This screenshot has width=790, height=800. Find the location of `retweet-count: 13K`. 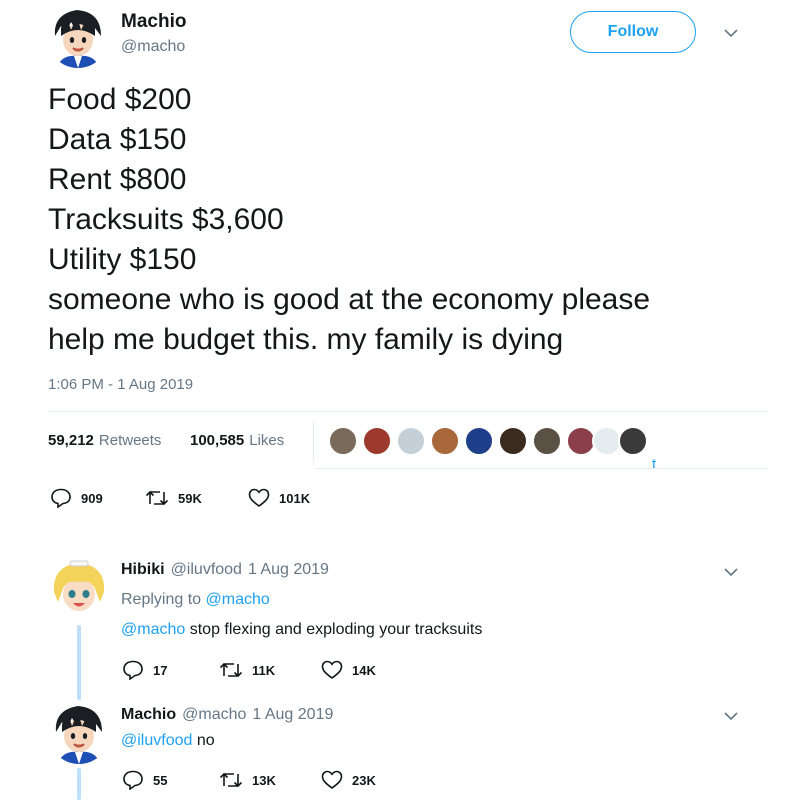

retweet-count: 13K is located at coordinates (264, 780).